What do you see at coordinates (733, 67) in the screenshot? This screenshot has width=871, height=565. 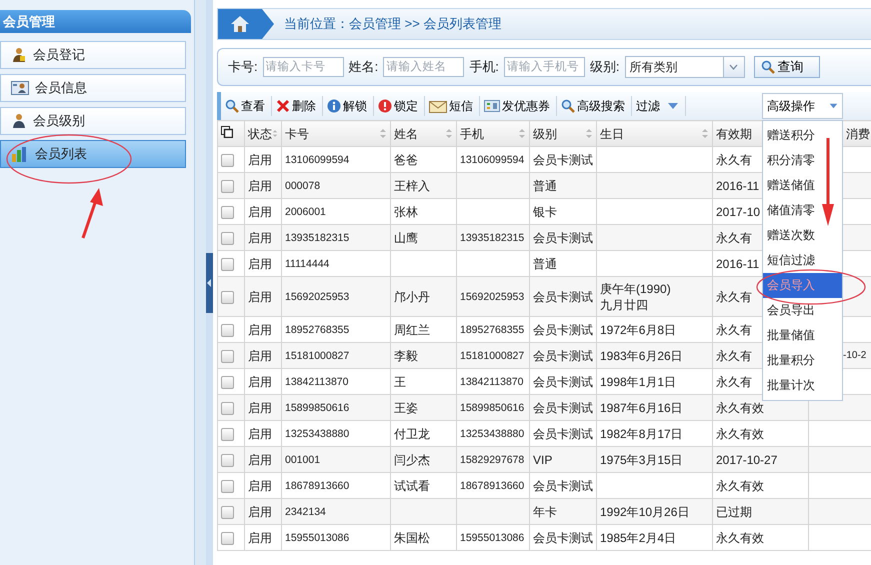 I see `caret-icon` at bounding box center [733, 67].